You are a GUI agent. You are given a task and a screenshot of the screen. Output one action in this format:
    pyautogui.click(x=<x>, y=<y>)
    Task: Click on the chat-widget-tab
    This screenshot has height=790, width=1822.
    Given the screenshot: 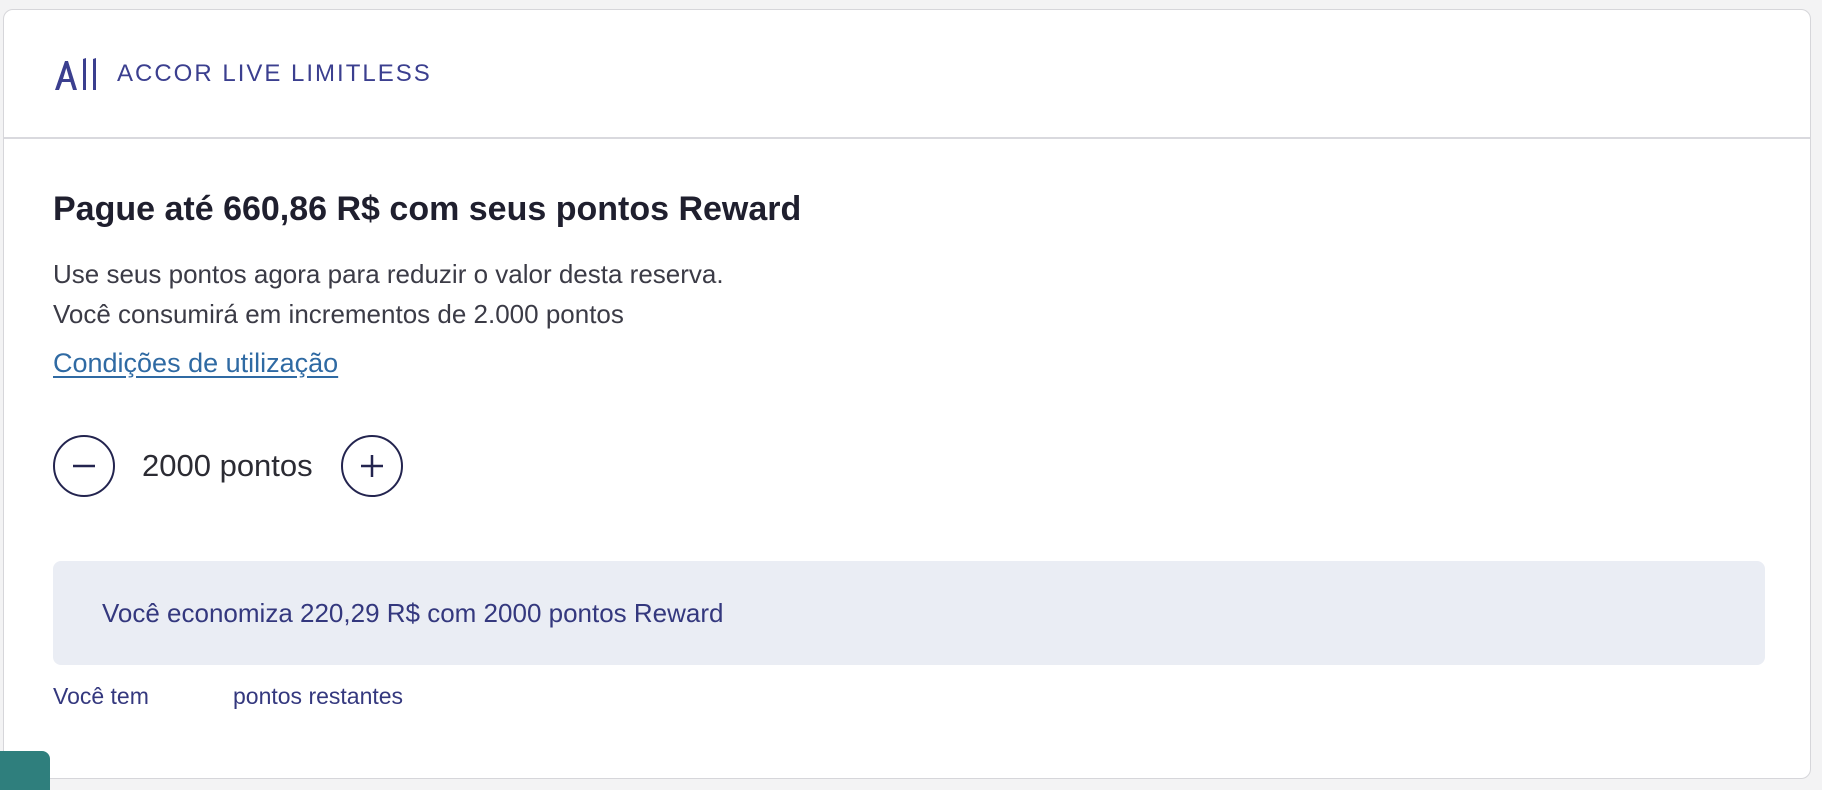 What is the action you would take?
    pyautogui.click(x=25, y=770)
    